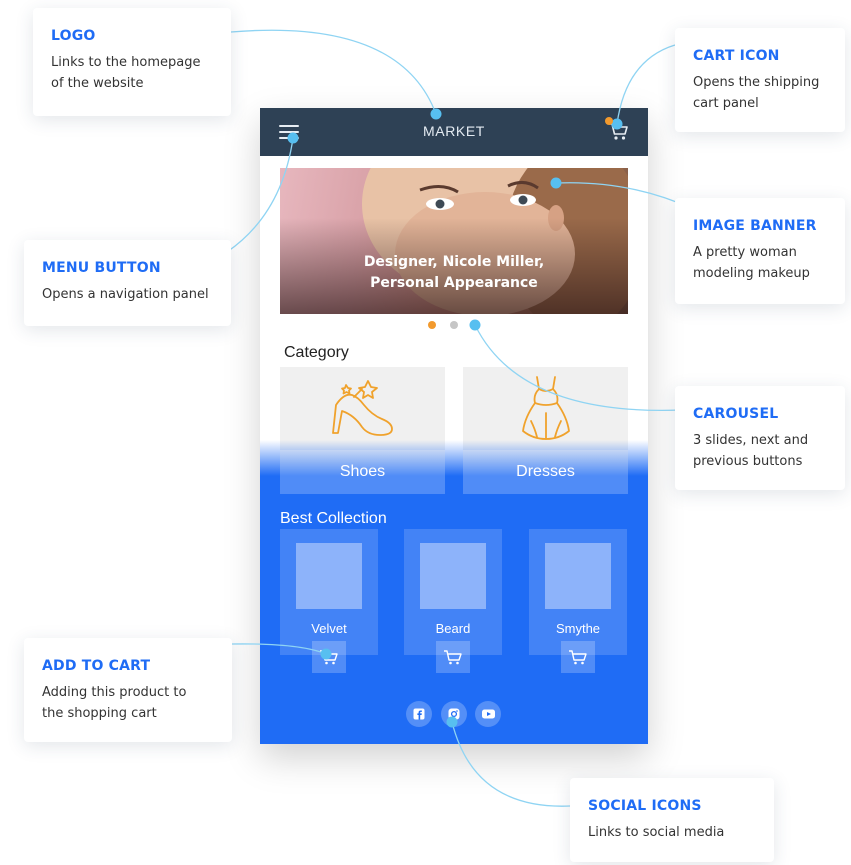 The width and height of the screenshot is (851, 865). I want to click on callout-text-line2: modeling makeup, so click(751, 273).